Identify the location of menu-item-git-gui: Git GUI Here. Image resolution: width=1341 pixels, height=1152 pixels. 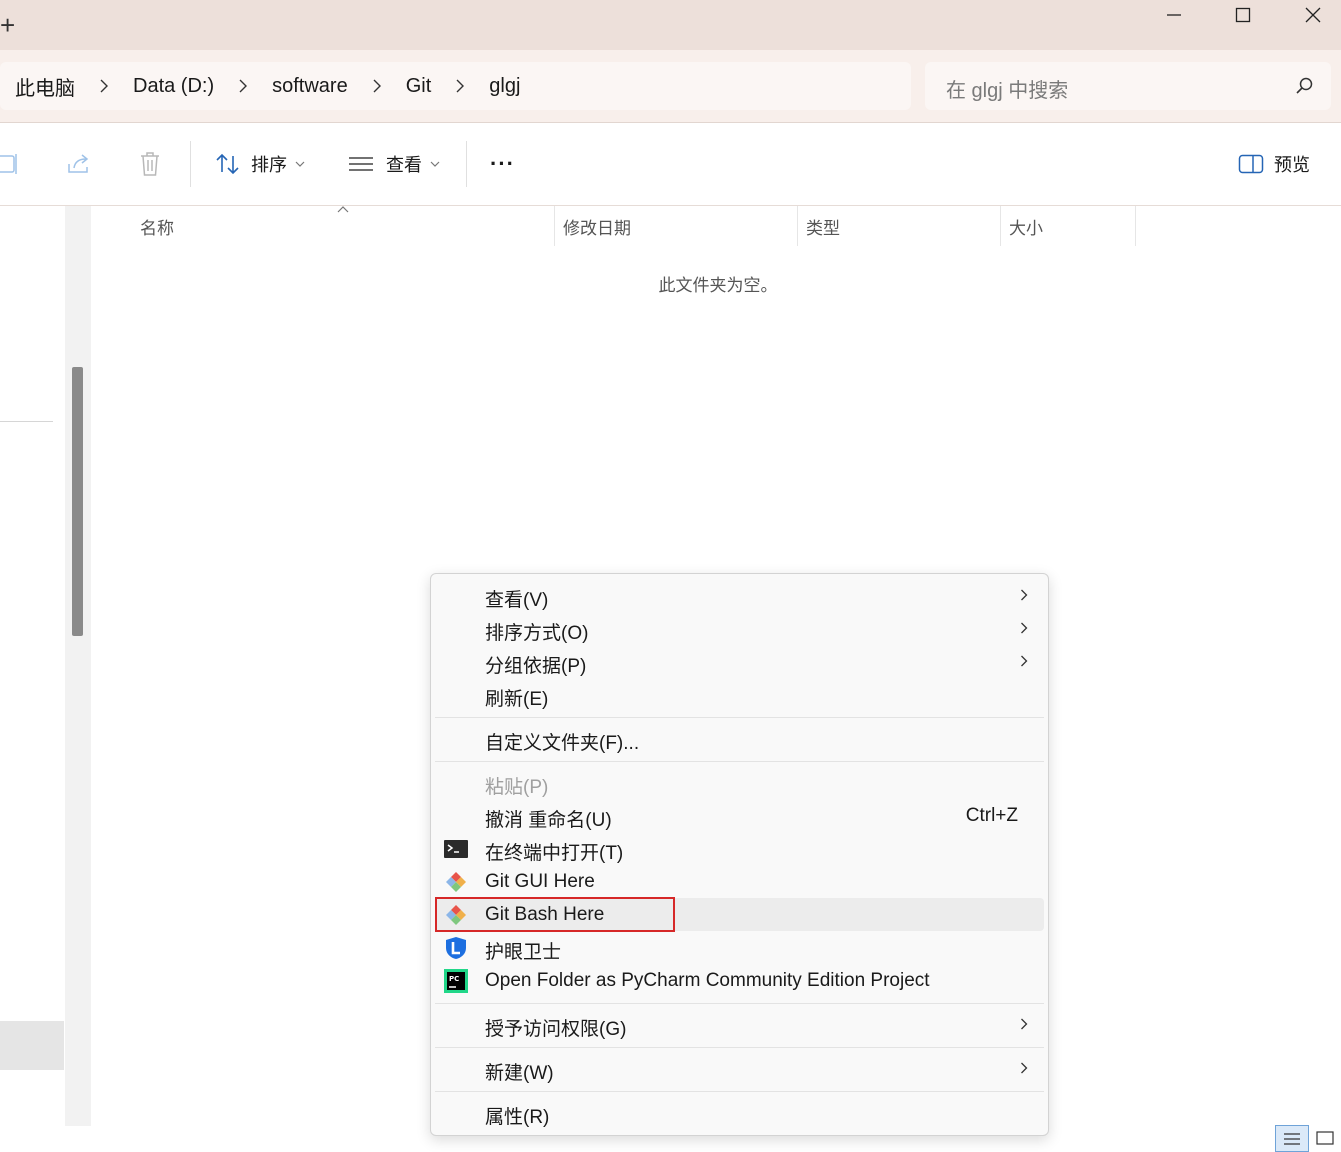
(739, 881).